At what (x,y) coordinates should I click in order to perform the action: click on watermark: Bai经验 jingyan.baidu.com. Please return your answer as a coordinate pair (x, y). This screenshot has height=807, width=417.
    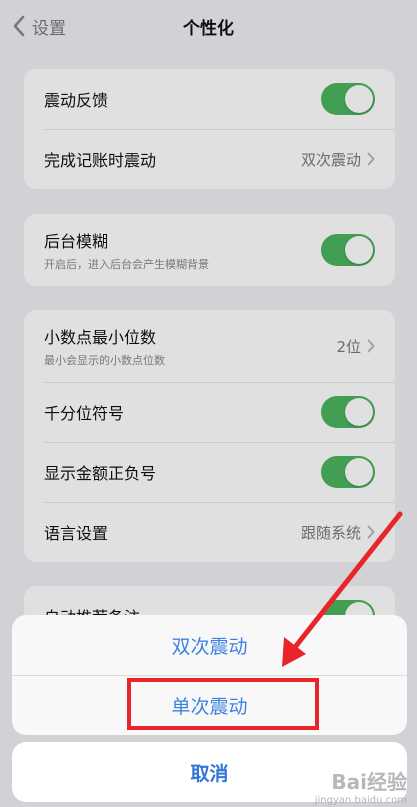
    Looking at the image, I should click on (361, 786).